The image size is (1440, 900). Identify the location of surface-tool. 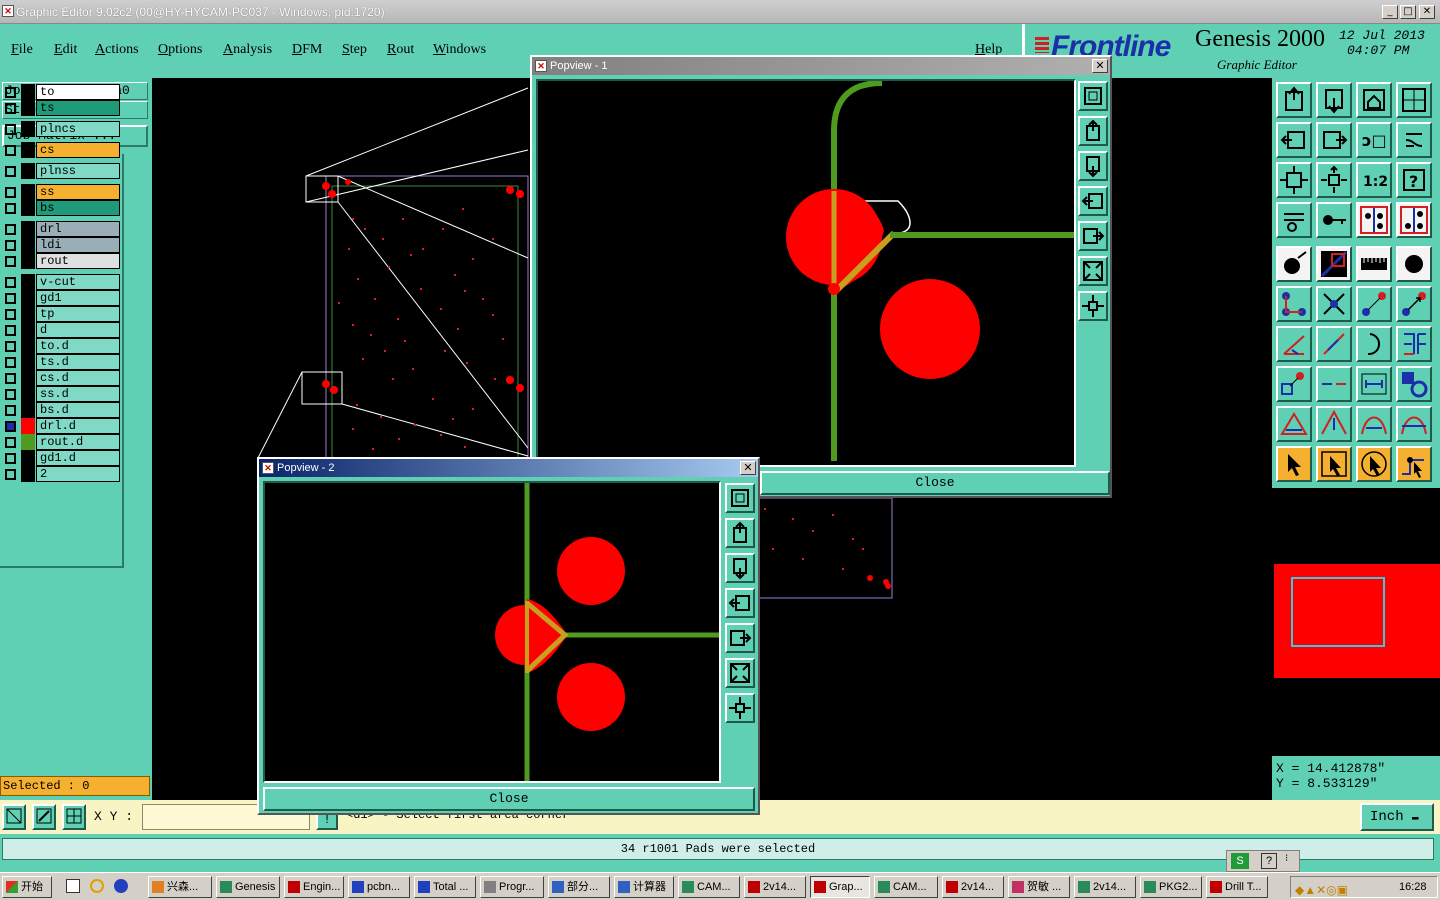
(1334, 264).